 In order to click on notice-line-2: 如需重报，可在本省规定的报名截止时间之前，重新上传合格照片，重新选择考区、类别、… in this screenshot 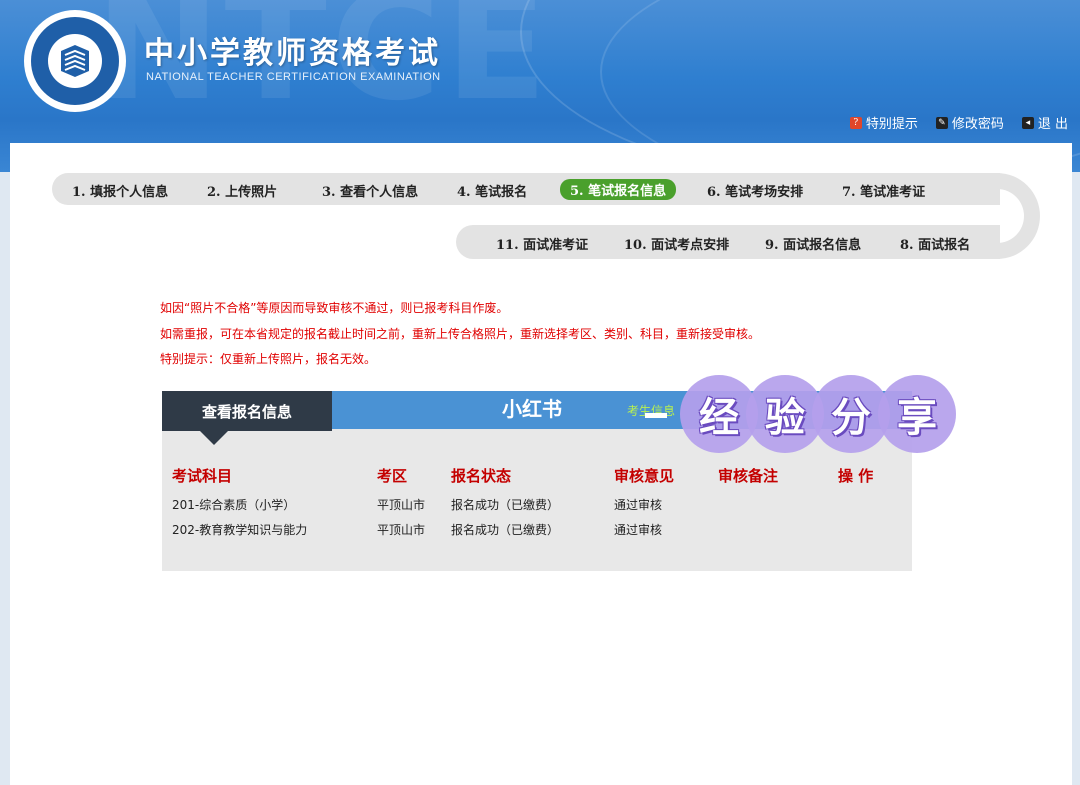, I will do `click(460, 334)`.